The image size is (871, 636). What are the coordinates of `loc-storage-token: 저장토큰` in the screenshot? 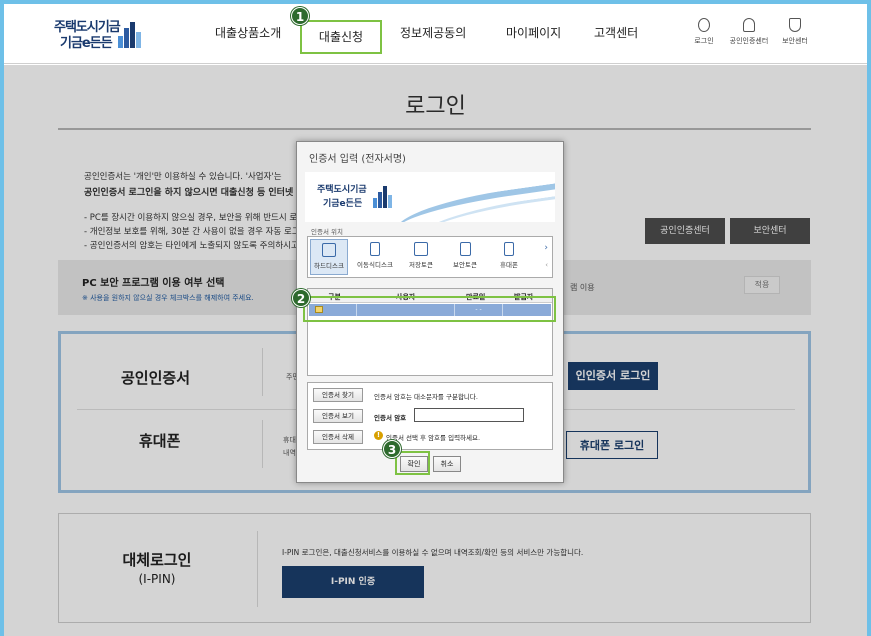 It's located at (421, 257).